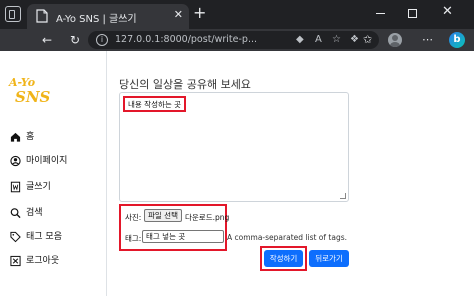 This screenshot has width=474, height=296. What do you see at coordinates (44, 237) in the screenshot?
I see `sidebar-label-tags: 태그 모음` at bounding box center [44, 237].